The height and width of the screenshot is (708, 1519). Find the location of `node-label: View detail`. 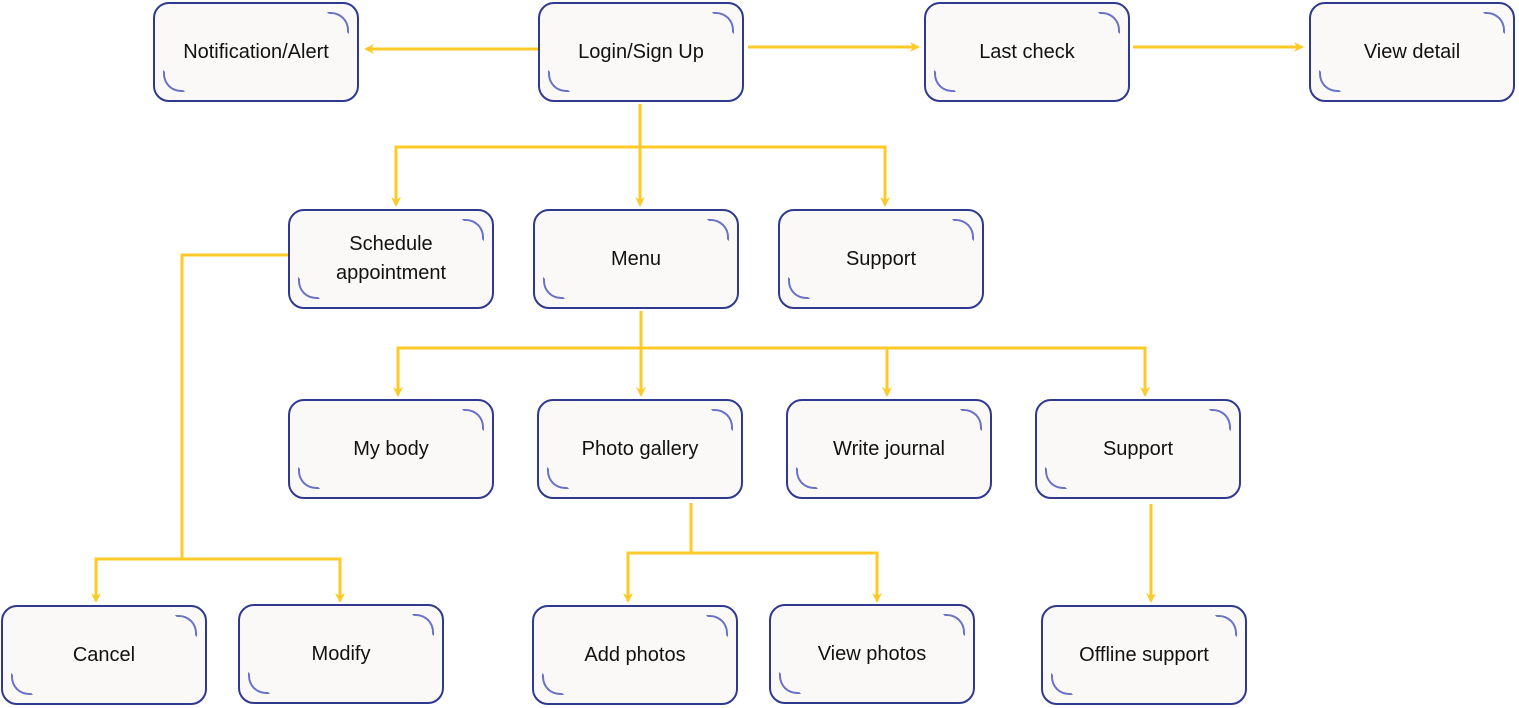

node-label: View detail is located at coordinates (1412, 51).